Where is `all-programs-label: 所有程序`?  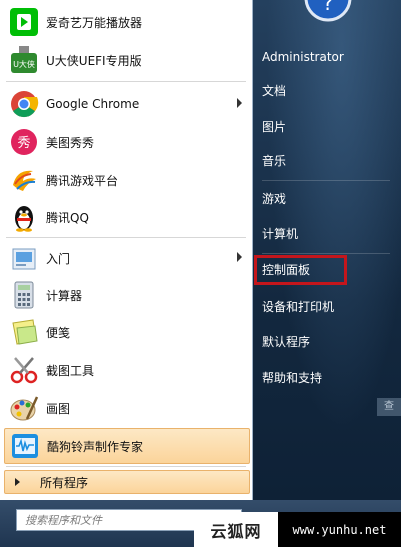 all-programs-label: 所有程序 is located at coordinates (64, 482).